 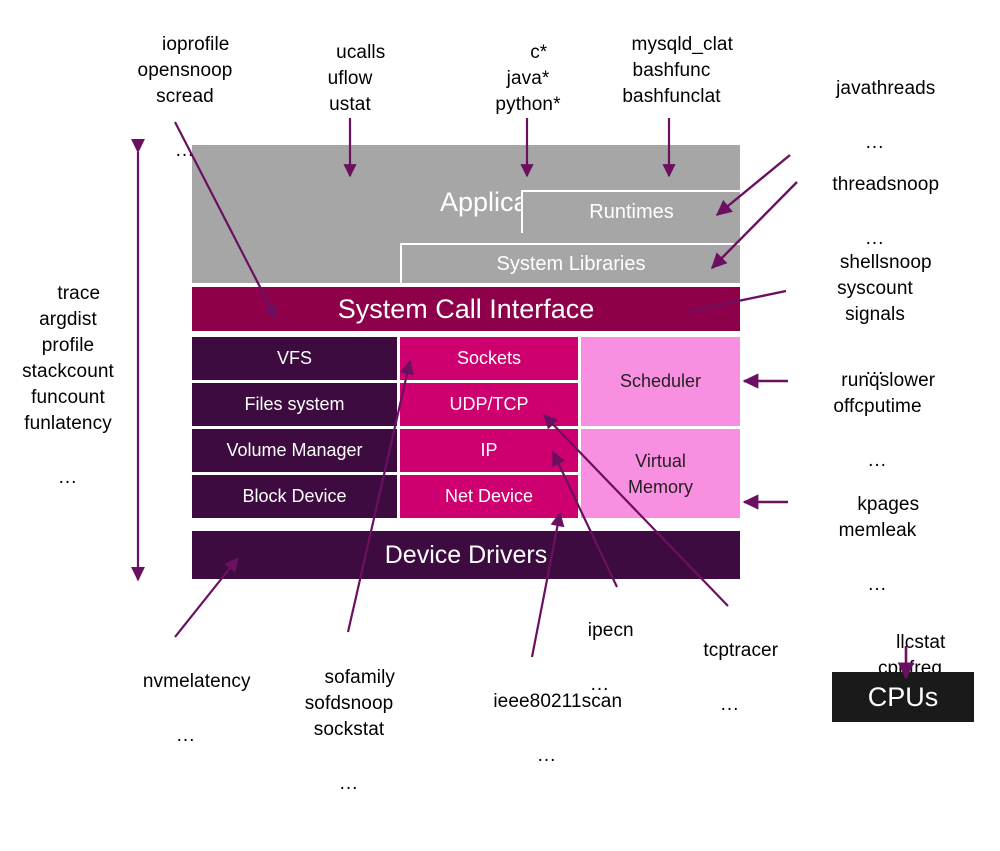 I want to click on block-scheduler: Scheduler, so click(x=660, y=381).